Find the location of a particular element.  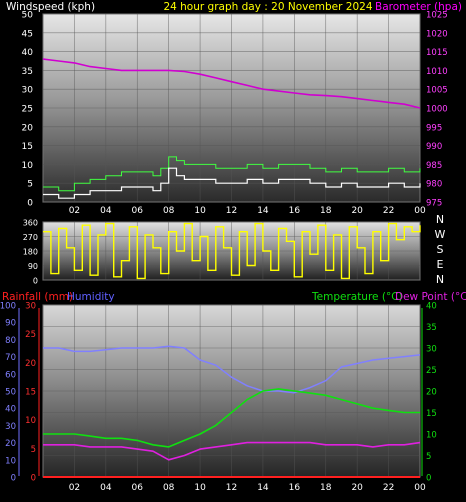

compass-labels: N W S E N is located at coordinates (440, 249).